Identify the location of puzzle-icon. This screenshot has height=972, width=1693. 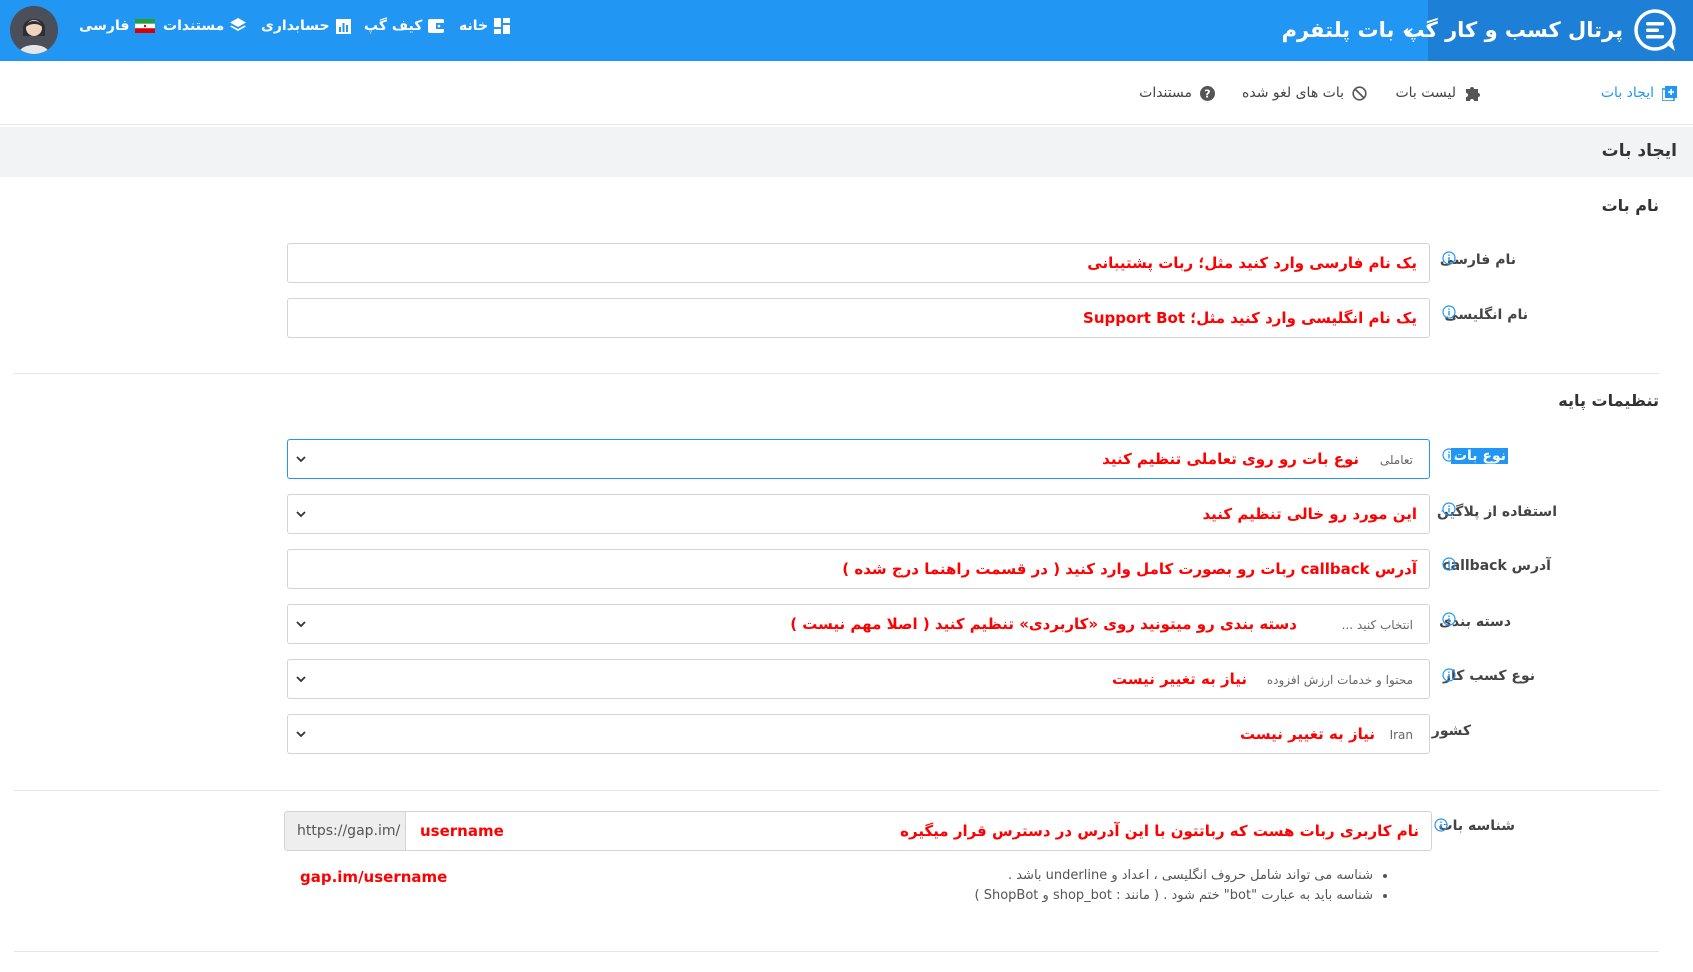
(1473, 94).